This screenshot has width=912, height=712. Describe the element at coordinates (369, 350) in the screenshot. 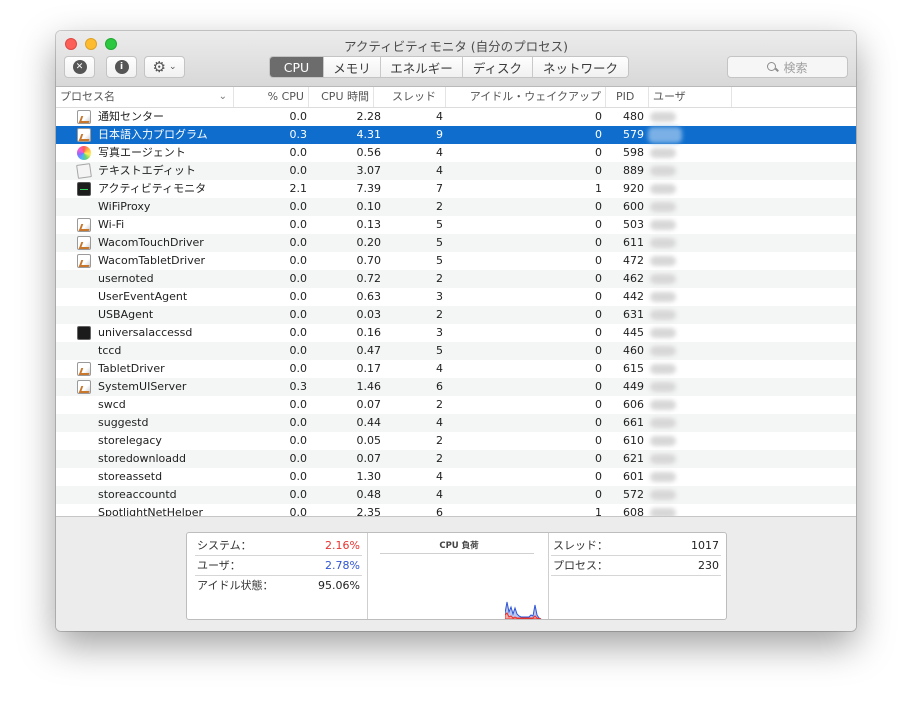

I see `cpu-time: 0.47` at that location.